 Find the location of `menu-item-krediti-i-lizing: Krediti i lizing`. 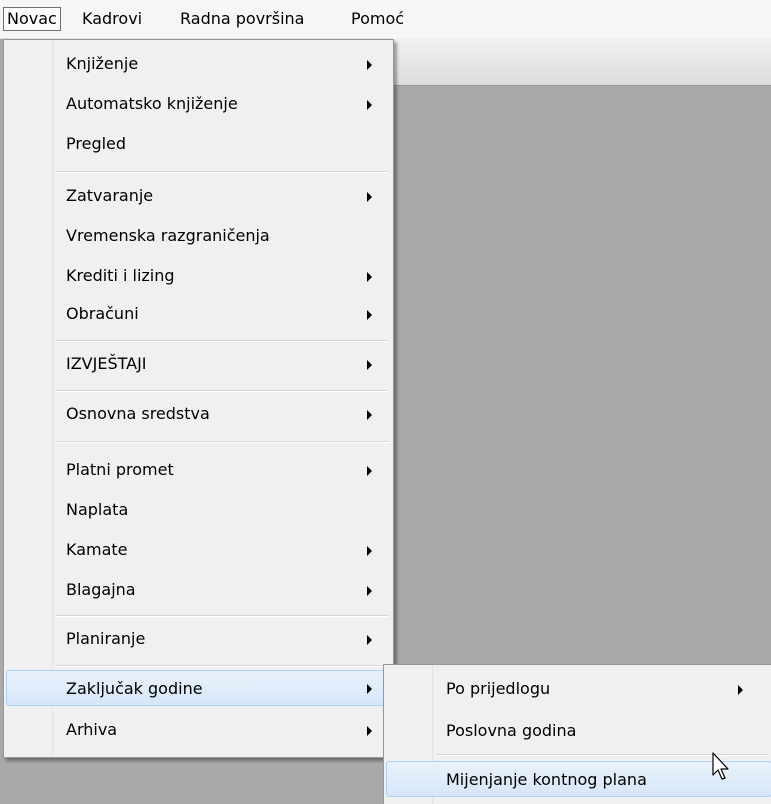

menu-item-krediti-i-lizing: Krediti i lizing is located at coordinates (198, 276).